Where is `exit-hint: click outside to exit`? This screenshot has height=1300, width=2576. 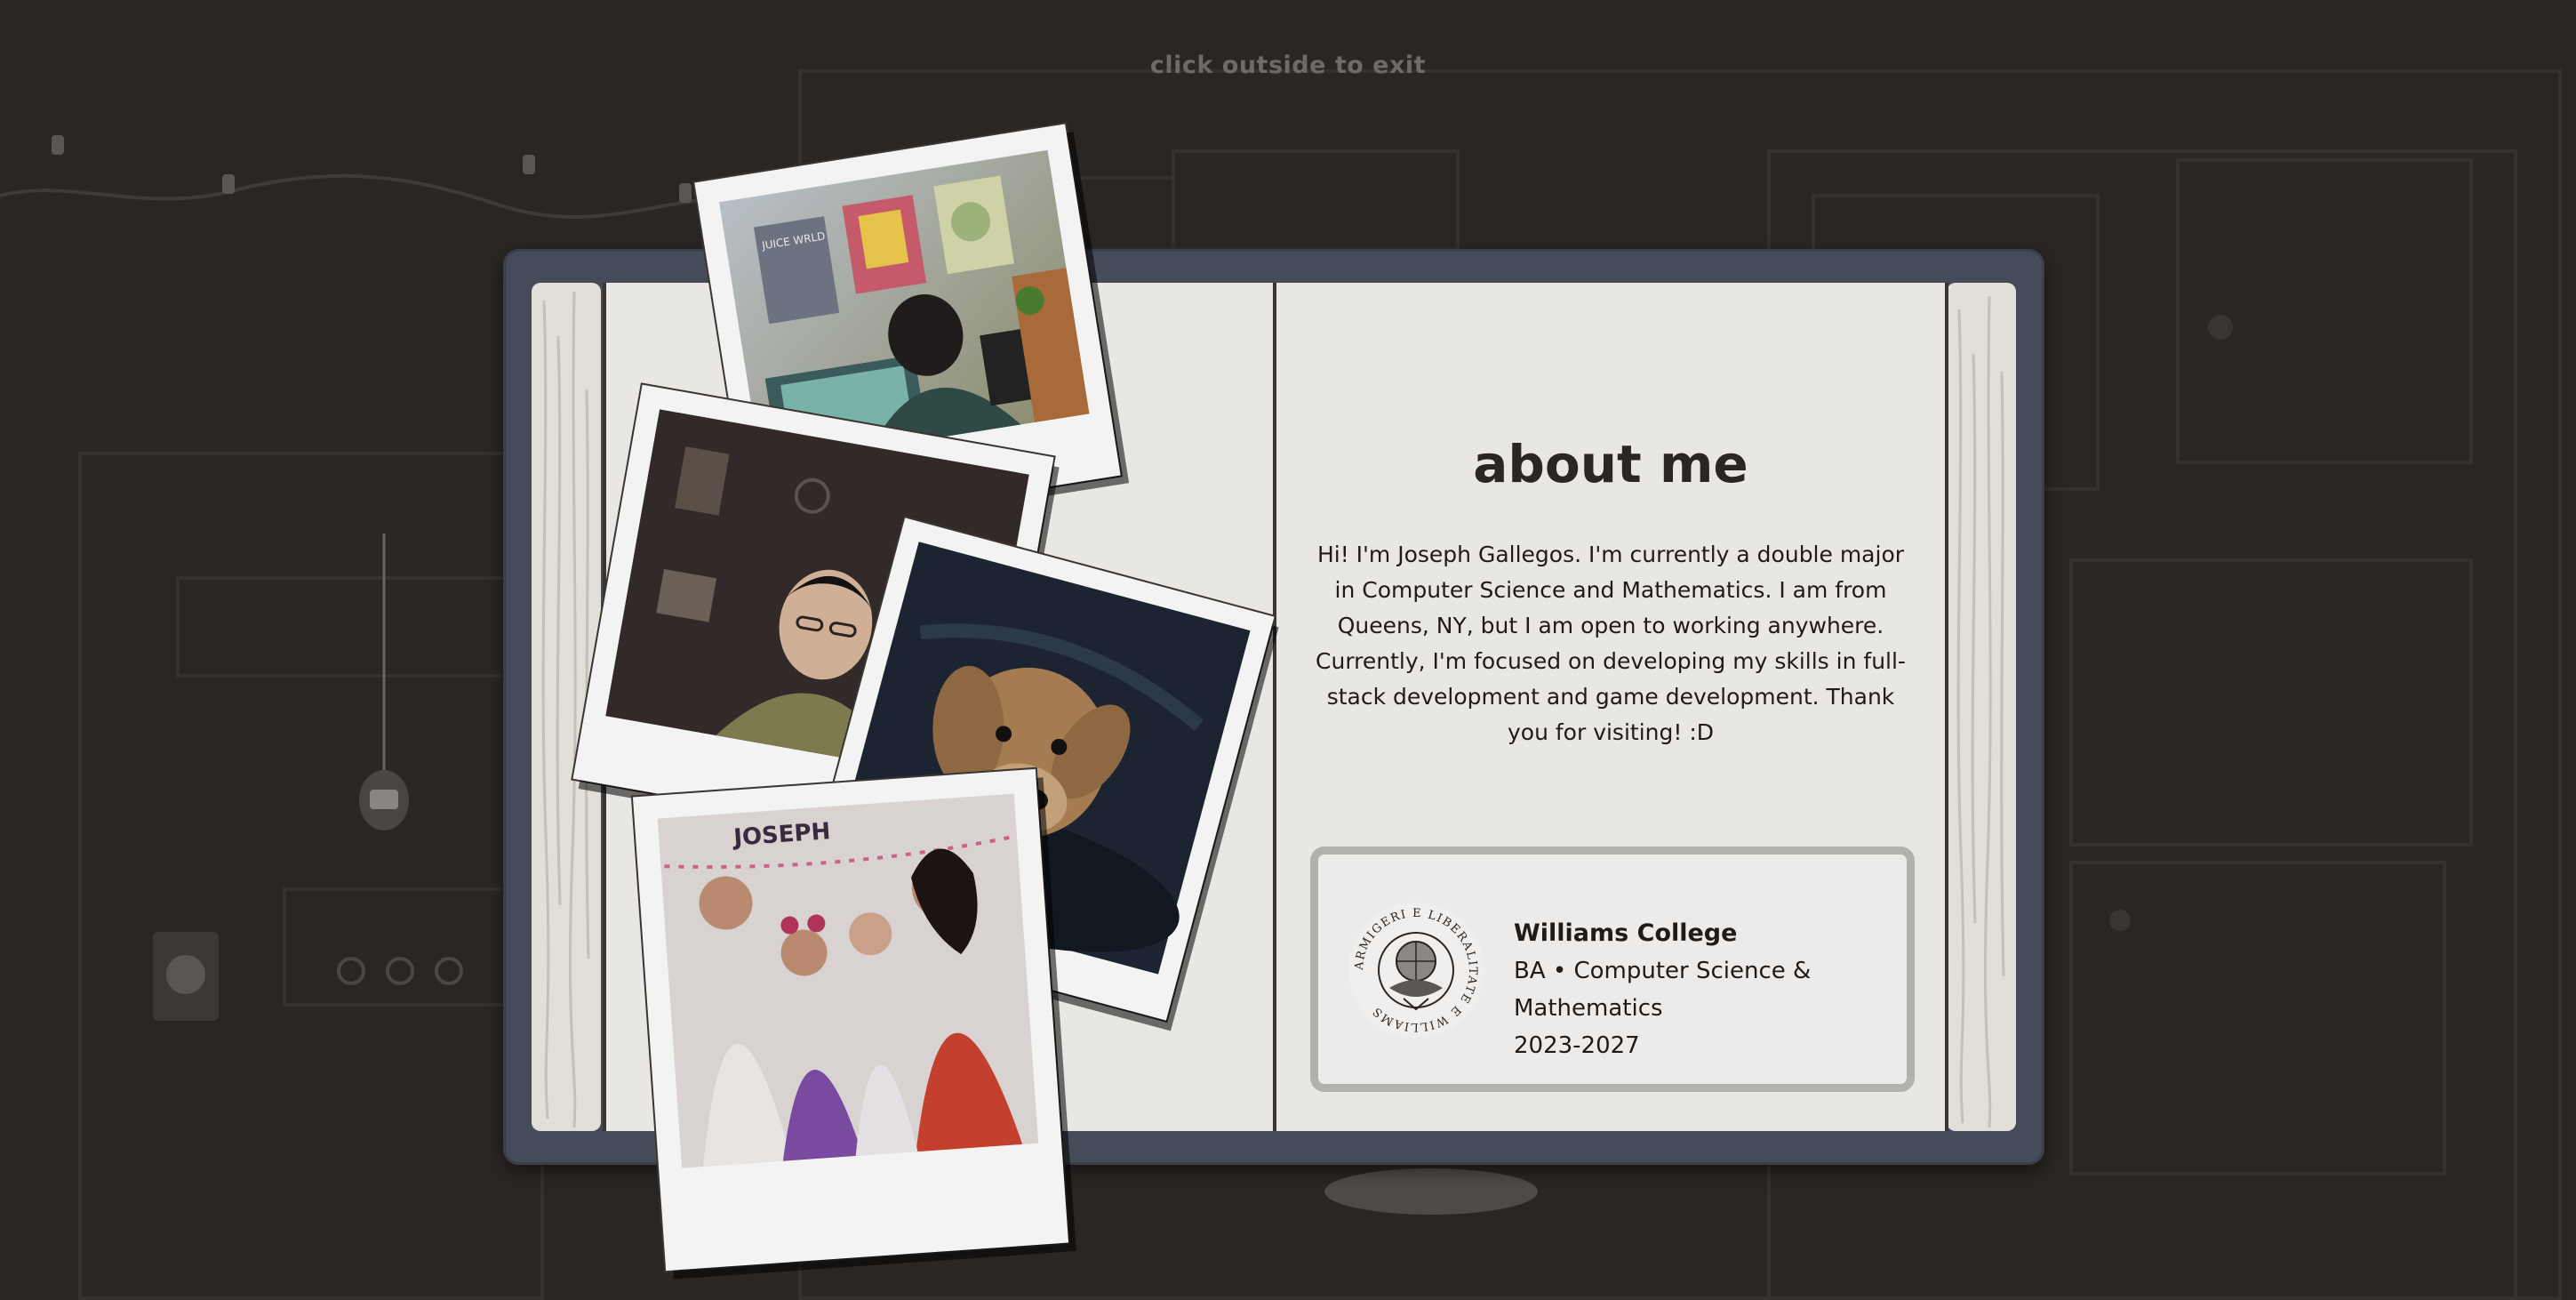 exit-hint: click outside to exit is located at coordinates (1288, 65).